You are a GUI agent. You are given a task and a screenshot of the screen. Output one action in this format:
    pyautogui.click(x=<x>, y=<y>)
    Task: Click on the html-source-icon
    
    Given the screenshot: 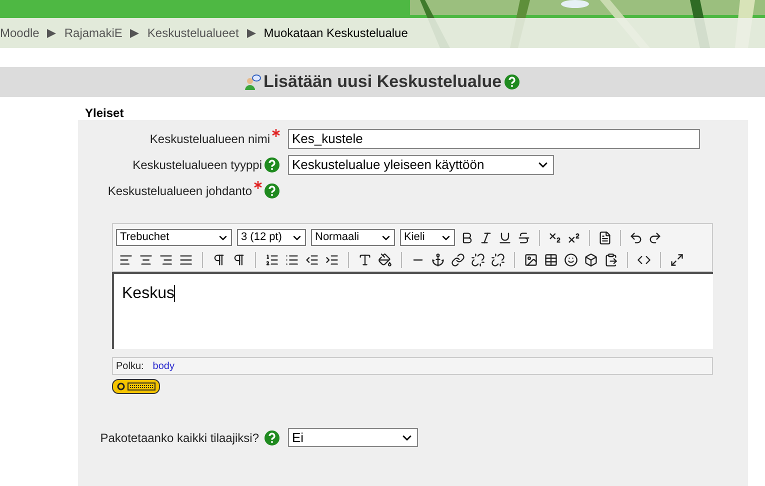 What is the action you would take?
    pyautogui.click(x=644, y=260)
    